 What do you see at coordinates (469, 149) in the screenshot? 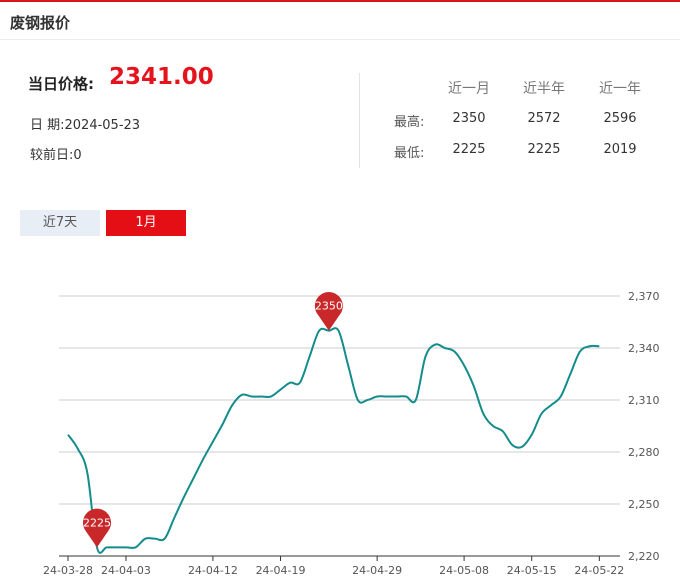
I see `stats-low-month: 2225` at bounding box center [469, 149].